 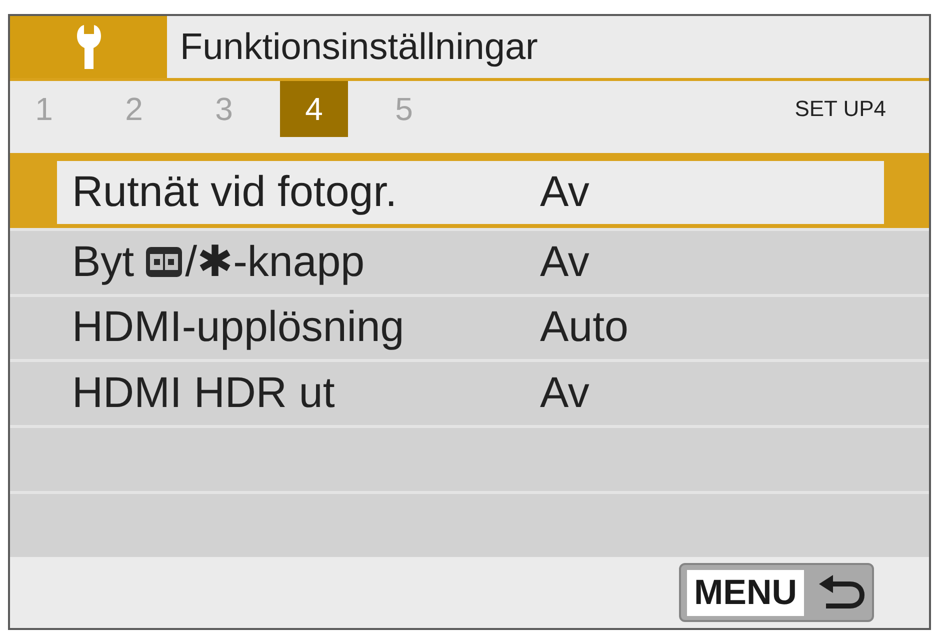 What do you see at coordinates (776, 592) in the screenshot?
I see `menu-button: MENU` at bounding box center [776, 592].